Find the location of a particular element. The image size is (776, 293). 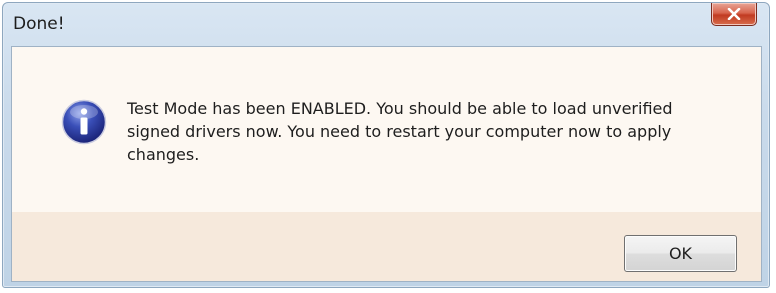

title-bar: Done! is located at coordinates (386, 24).